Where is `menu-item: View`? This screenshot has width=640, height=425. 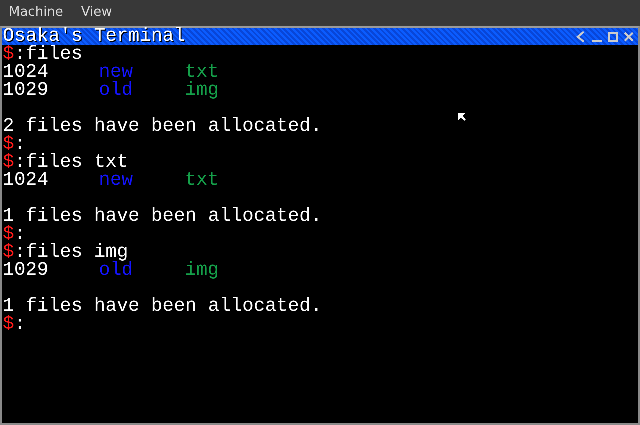 menu-item: View is located at coordinates (97, 12).